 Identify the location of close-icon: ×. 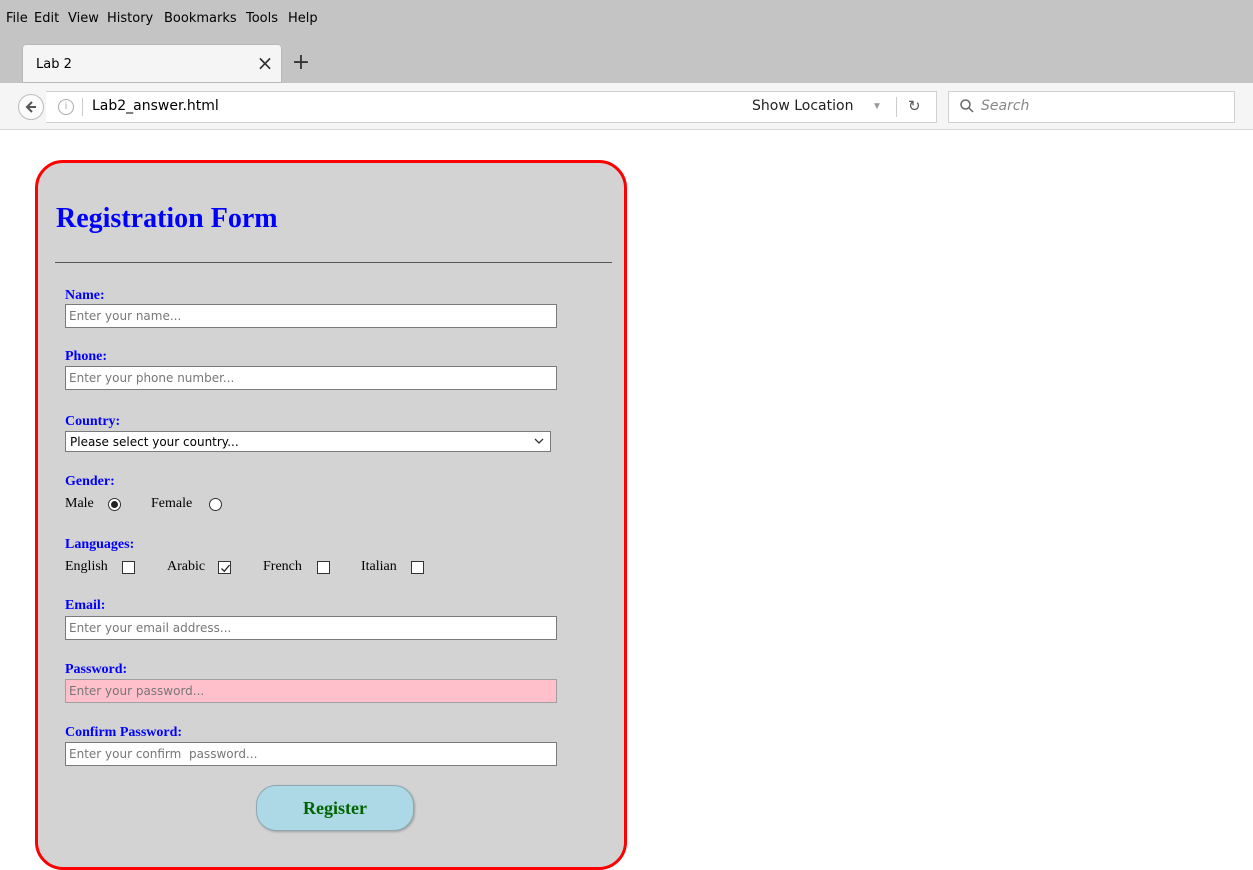
(265, 63).